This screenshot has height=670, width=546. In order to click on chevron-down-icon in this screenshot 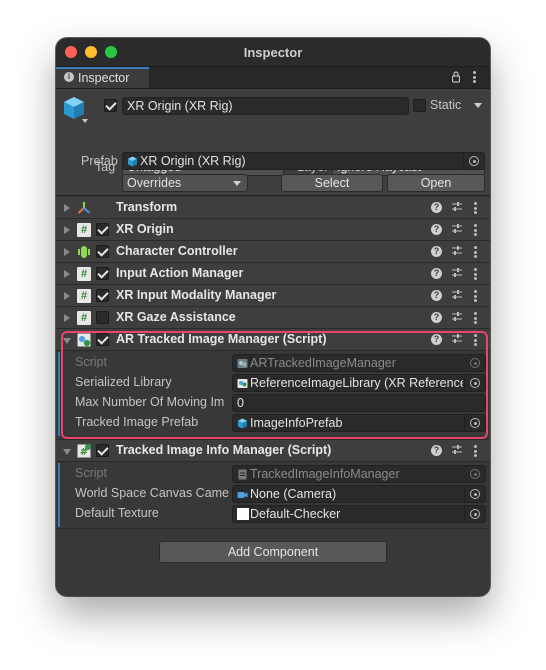, I will do `click(237, 183)`.